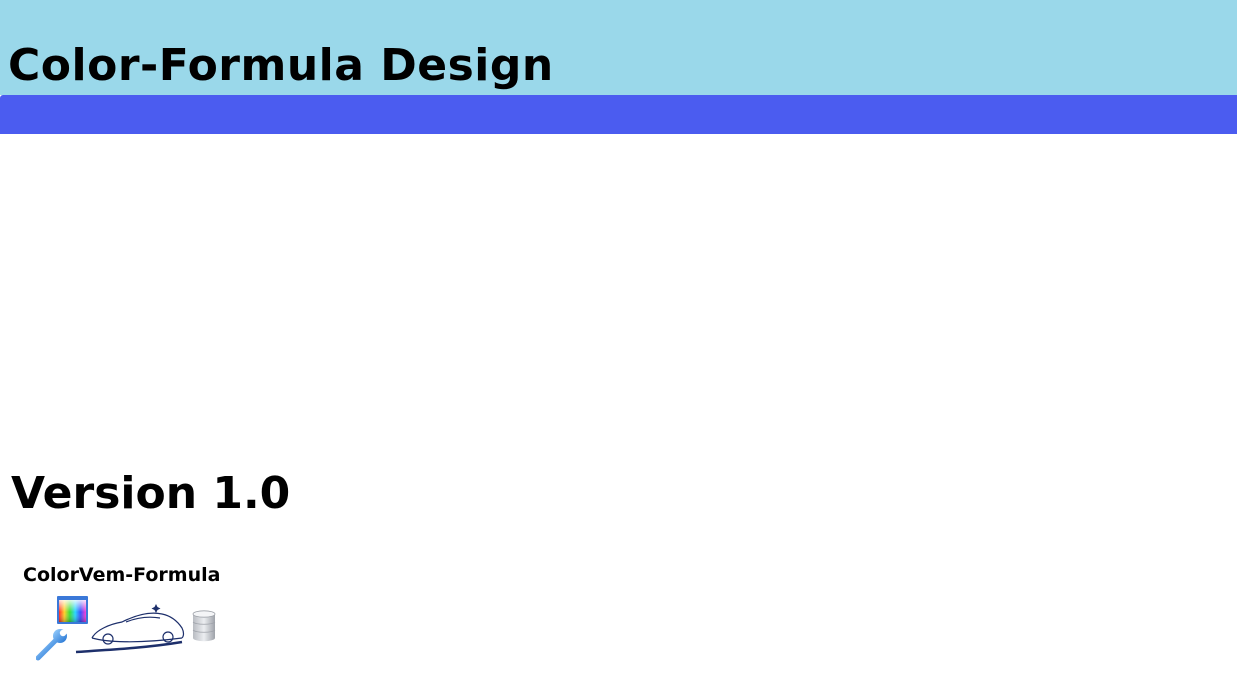 The width and height of the screenshot is (1237, 694). I want to click on color-palette-icon, so click(72, 610).